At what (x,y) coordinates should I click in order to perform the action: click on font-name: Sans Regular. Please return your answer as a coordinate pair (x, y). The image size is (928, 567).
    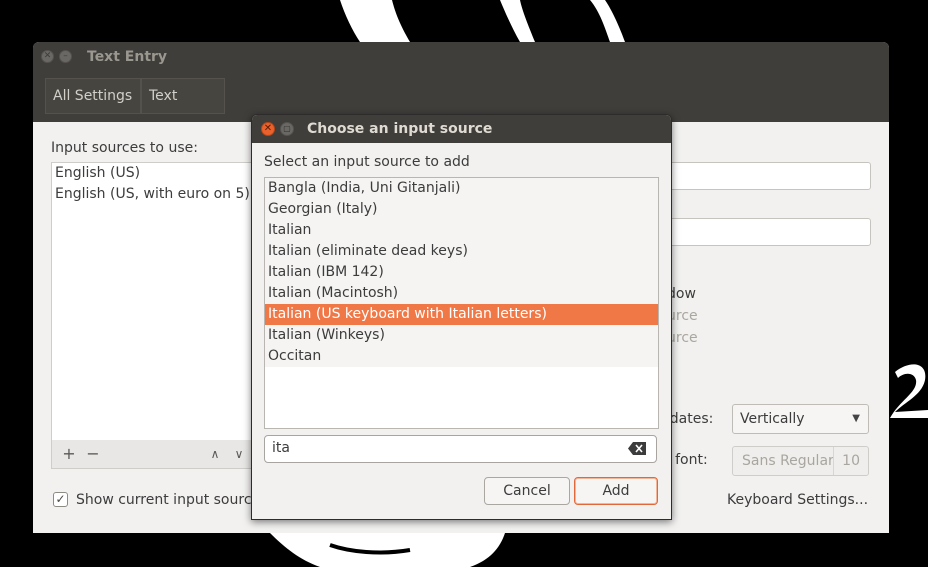
    Looking at the image, I should click on (788, 461).